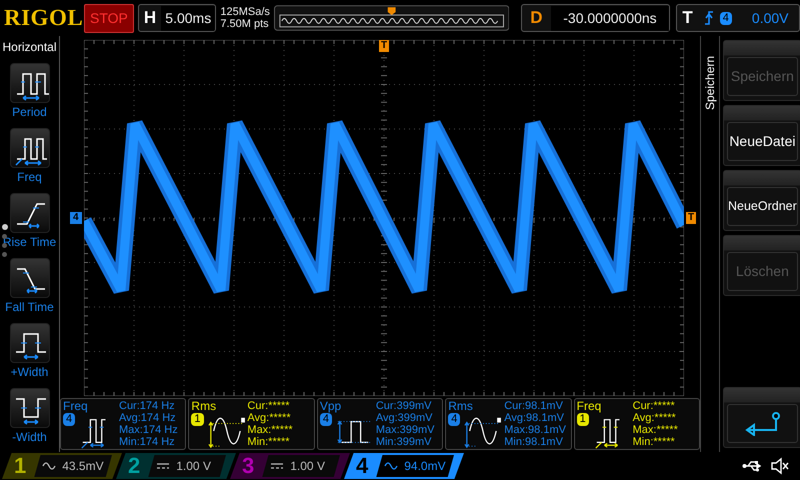 The width and height of the screenshot is (800, 480). I want to click on measurement-value: Max:98.1mV, so click(535, 430).